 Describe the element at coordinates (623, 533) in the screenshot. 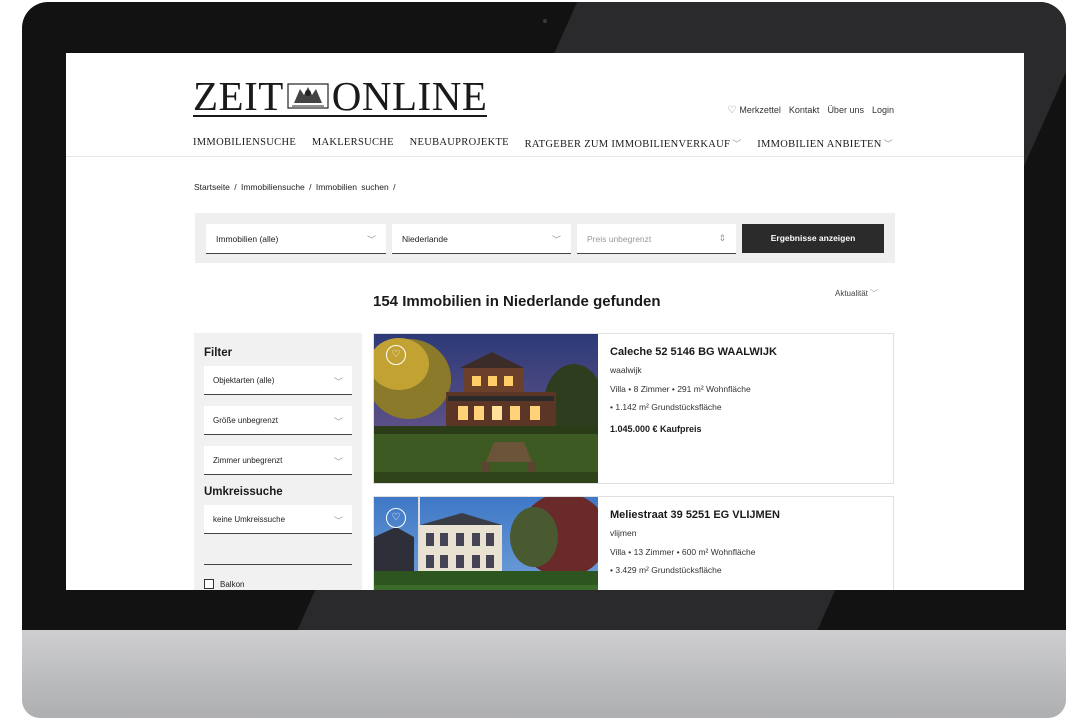

I see `listing-city: vlijmen` at that location.